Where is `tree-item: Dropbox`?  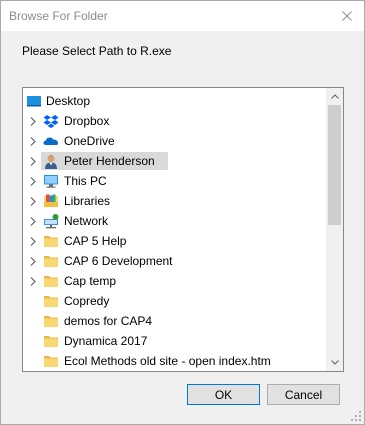
tree-item: Dropbox is located at coordinates (174, 121).